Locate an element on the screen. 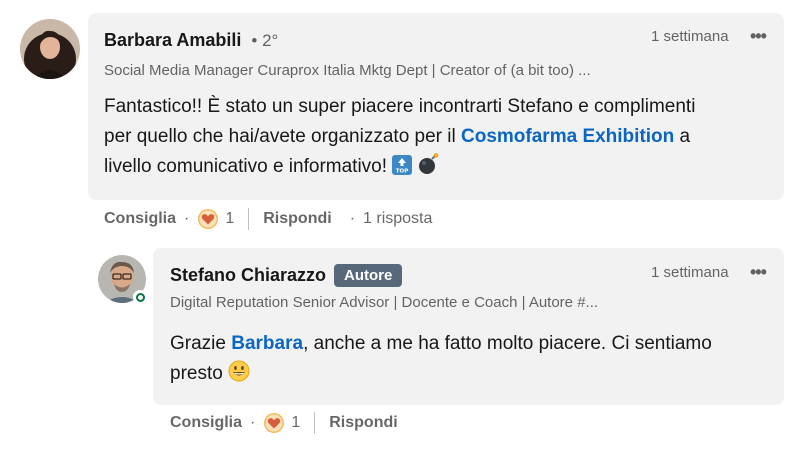 The image size is (804, 456). svg-text: TOP is located at coordinates (402, 172).